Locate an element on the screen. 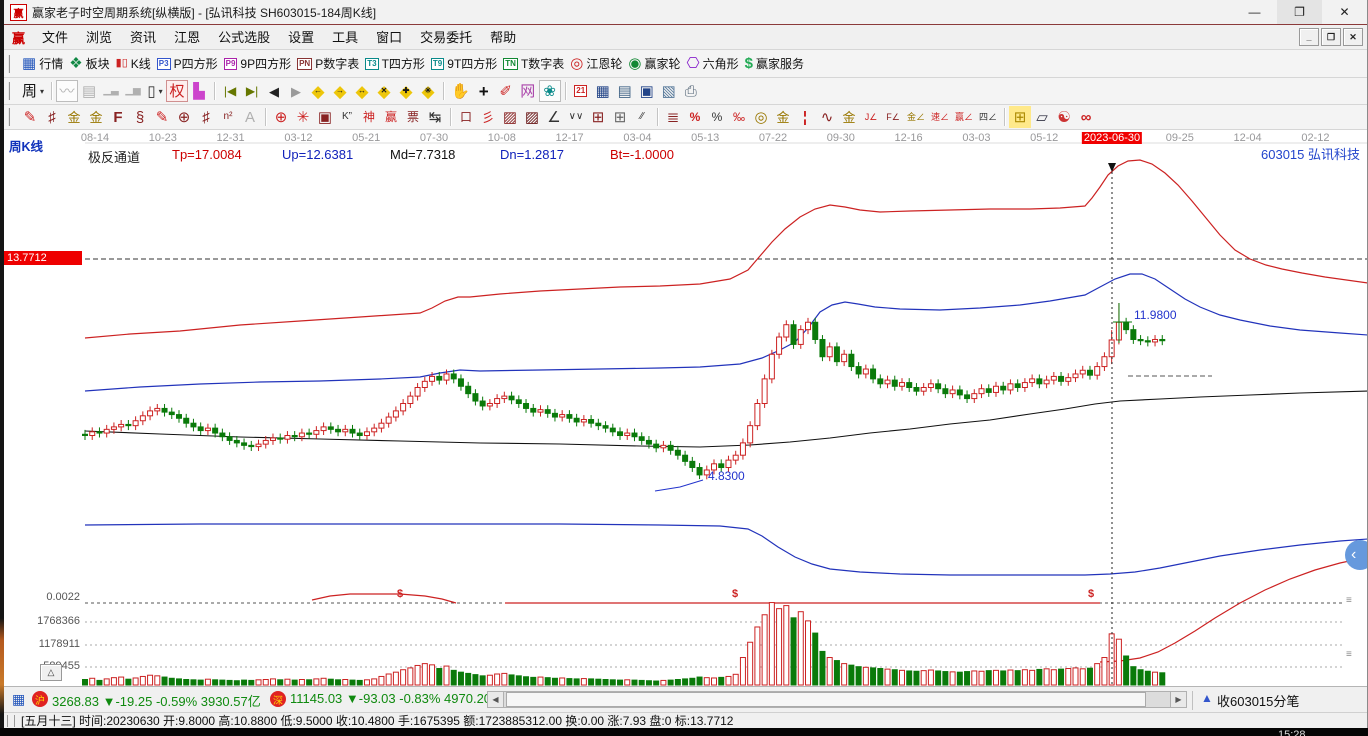 Image resolution: width=1368 pixels, height=736 pixels. mdi-minimize-button: _ is located at coordinates (1309, 37).